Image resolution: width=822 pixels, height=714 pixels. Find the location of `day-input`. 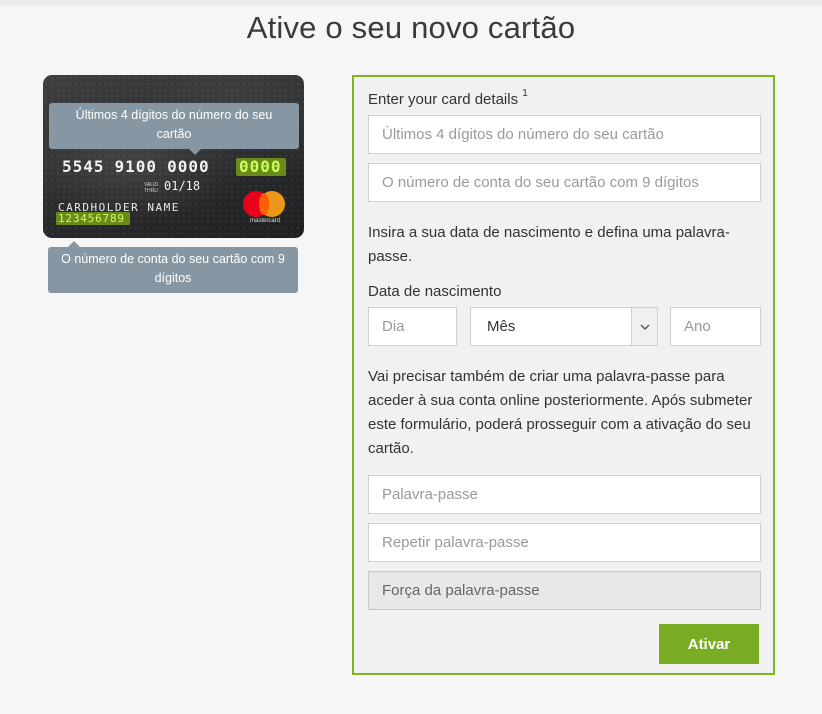

day-input is located at coordinates (412, 326).